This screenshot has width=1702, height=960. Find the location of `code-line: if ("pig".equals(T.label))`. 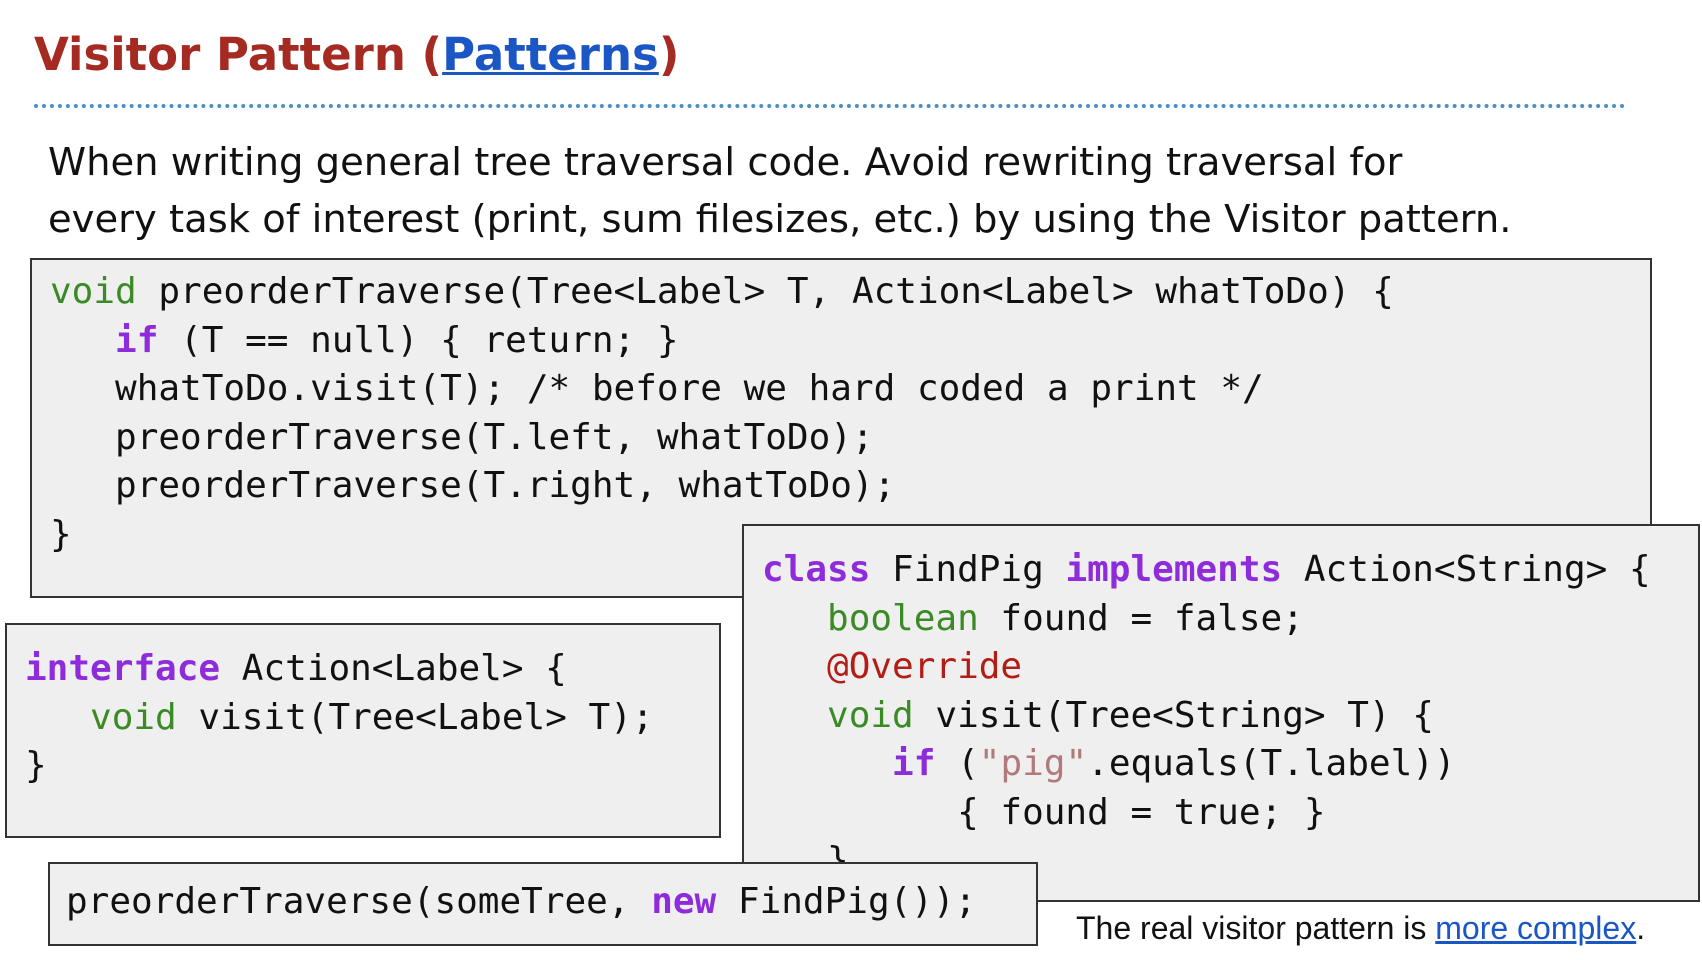

code-line: if ("pig".equals(T.label)) is located at coordinates (1174, 763).